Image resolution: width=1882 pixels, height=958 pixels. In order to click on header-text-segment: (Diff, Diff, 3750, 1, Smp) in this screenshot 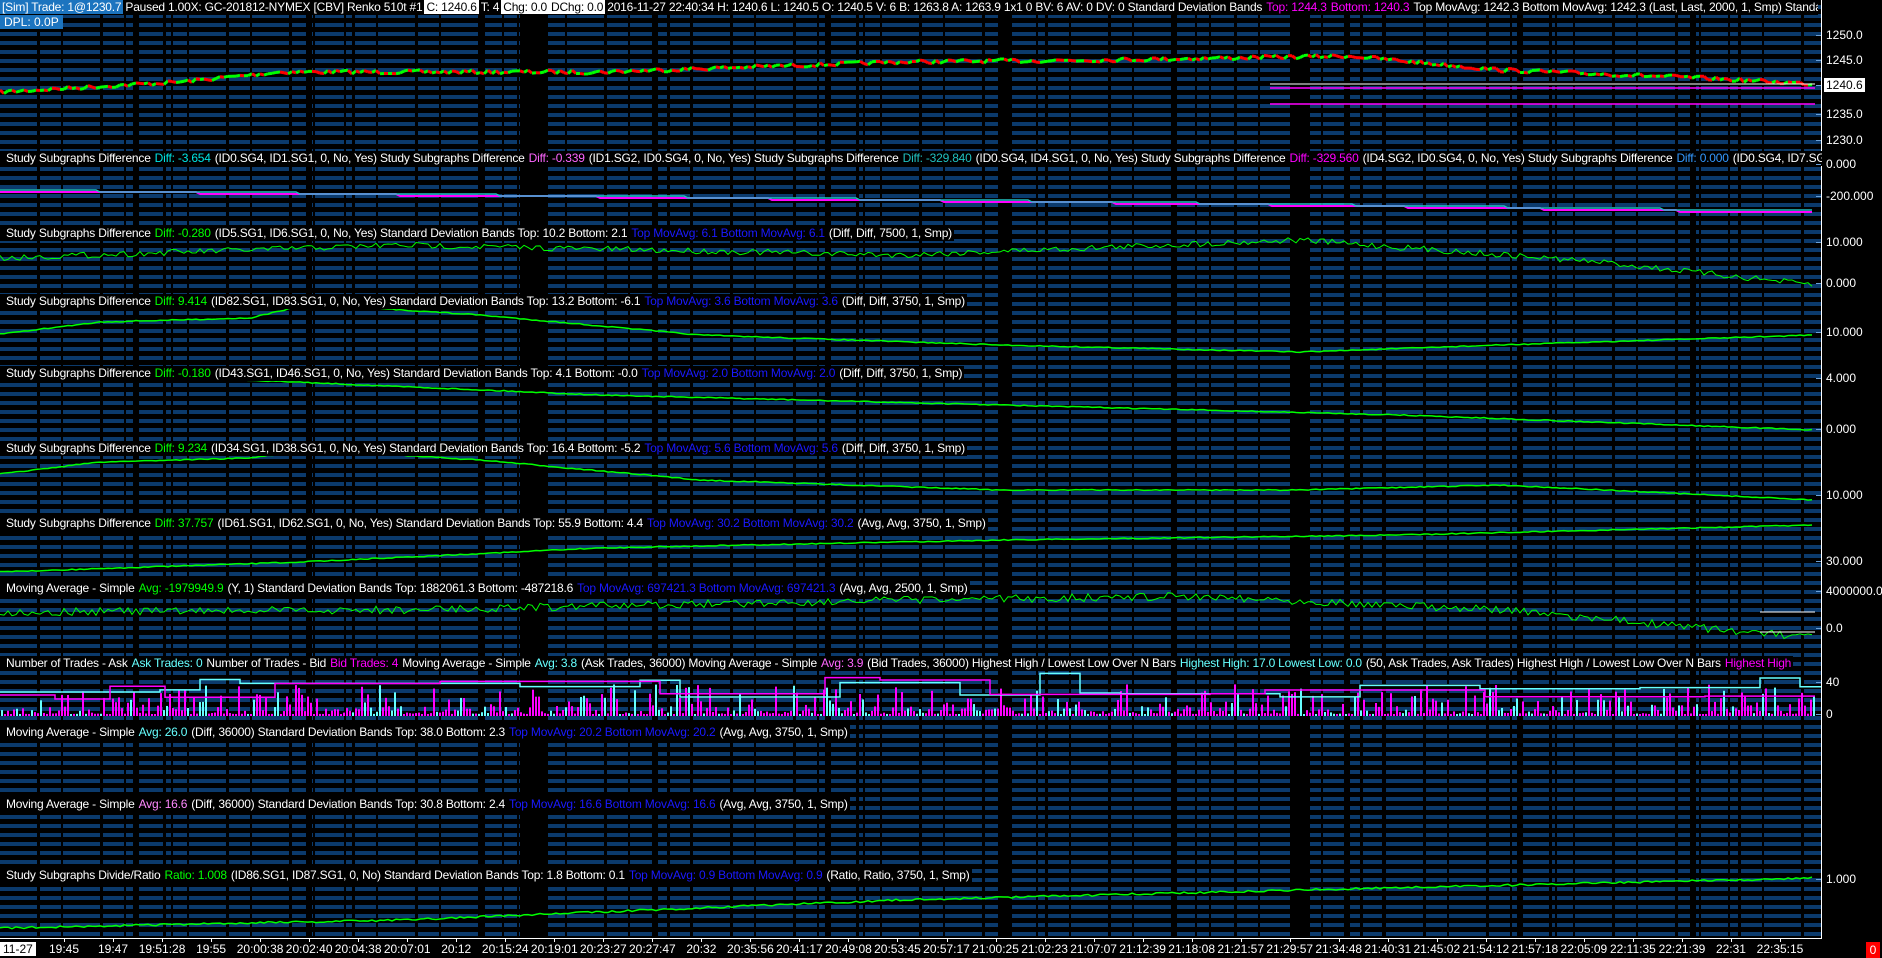, I will do `click(903, 301)`.